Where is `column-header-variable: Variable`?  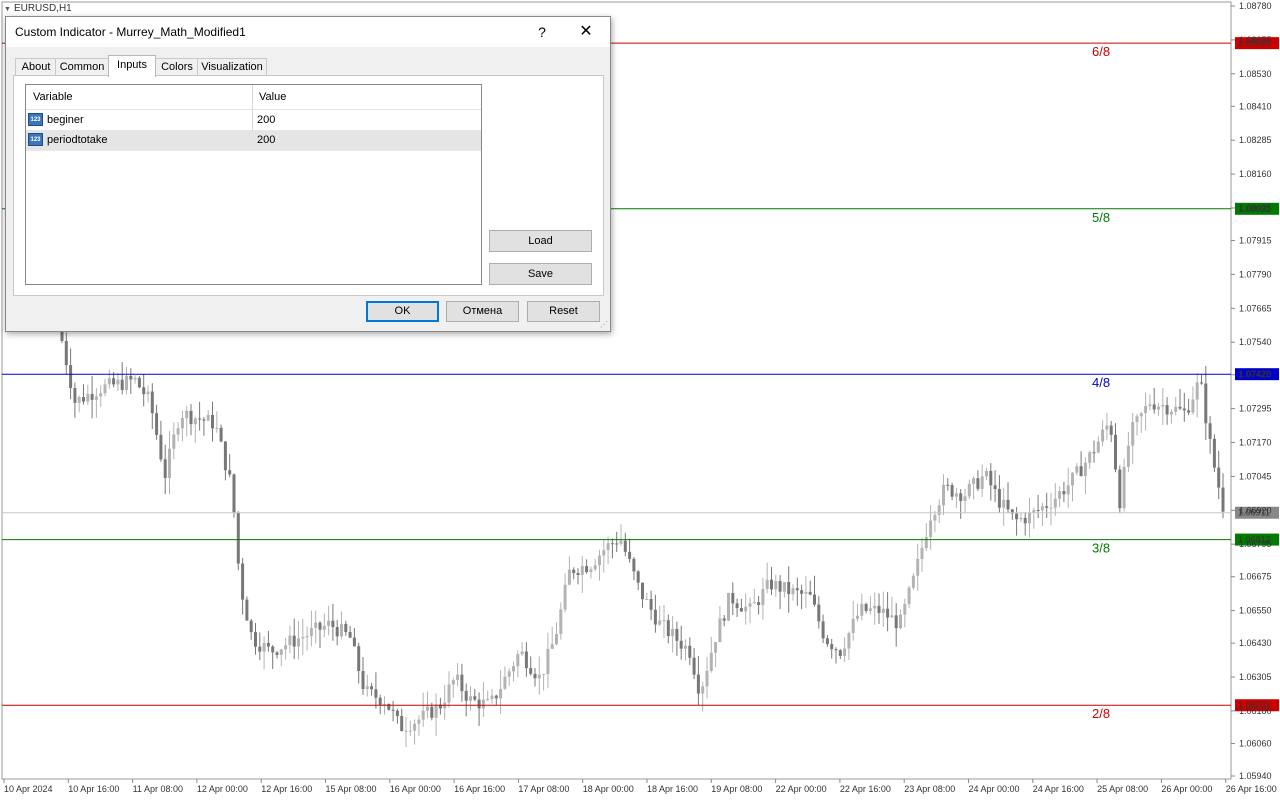
column-header-variable: Variable is located at coordinates (53, 97).